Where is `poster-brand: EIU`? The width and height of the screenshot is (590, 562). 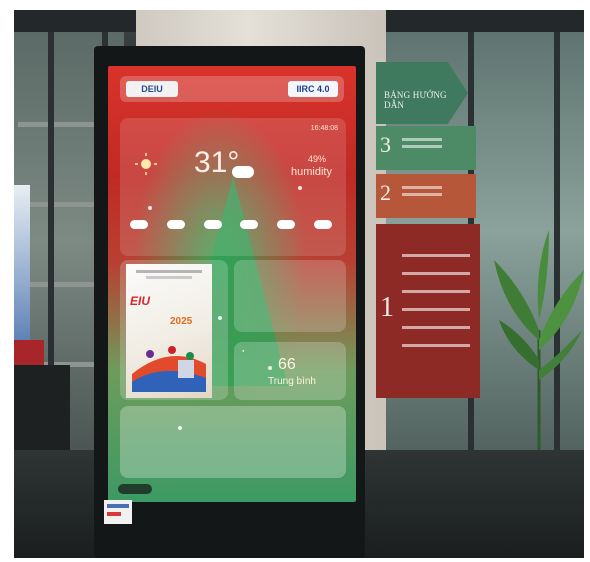
poster-brand: EIU is located at coordinates (140, 301).